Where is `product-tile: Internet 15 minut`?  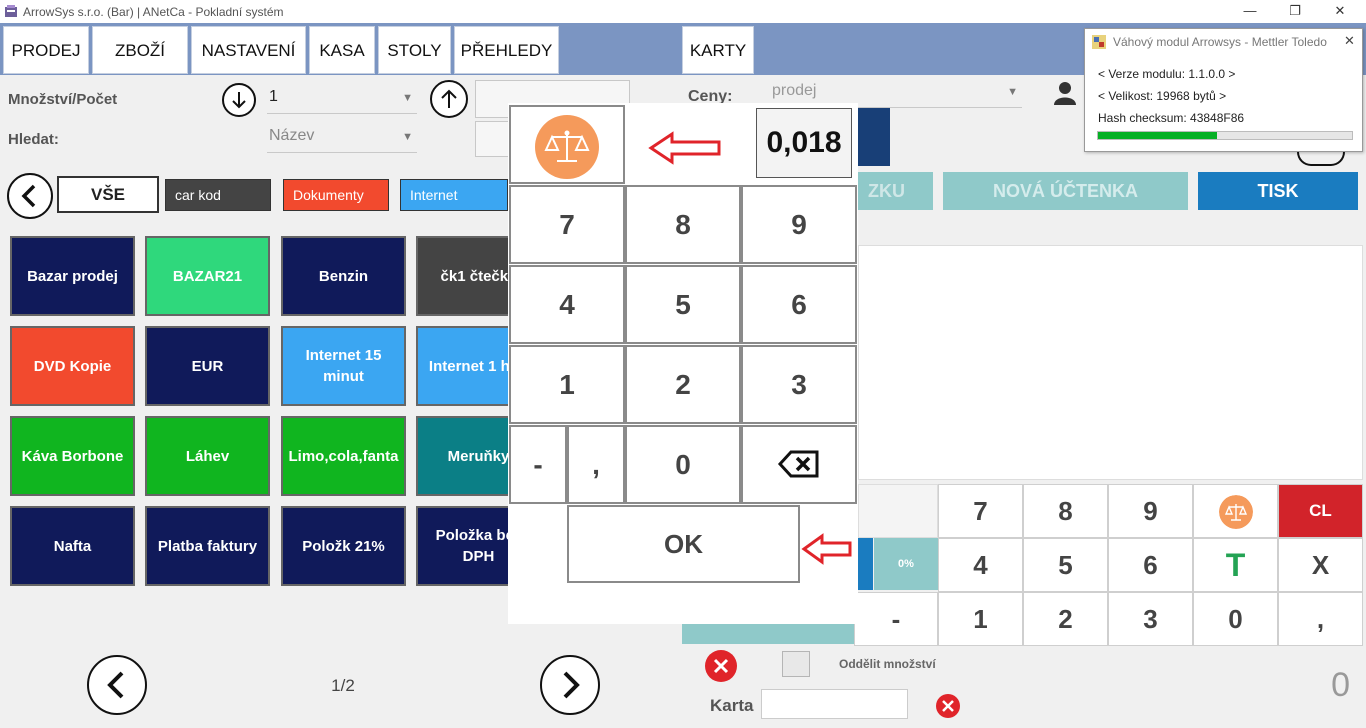
product-tile: Internet 15 minut is located at coordinates (343, 366).